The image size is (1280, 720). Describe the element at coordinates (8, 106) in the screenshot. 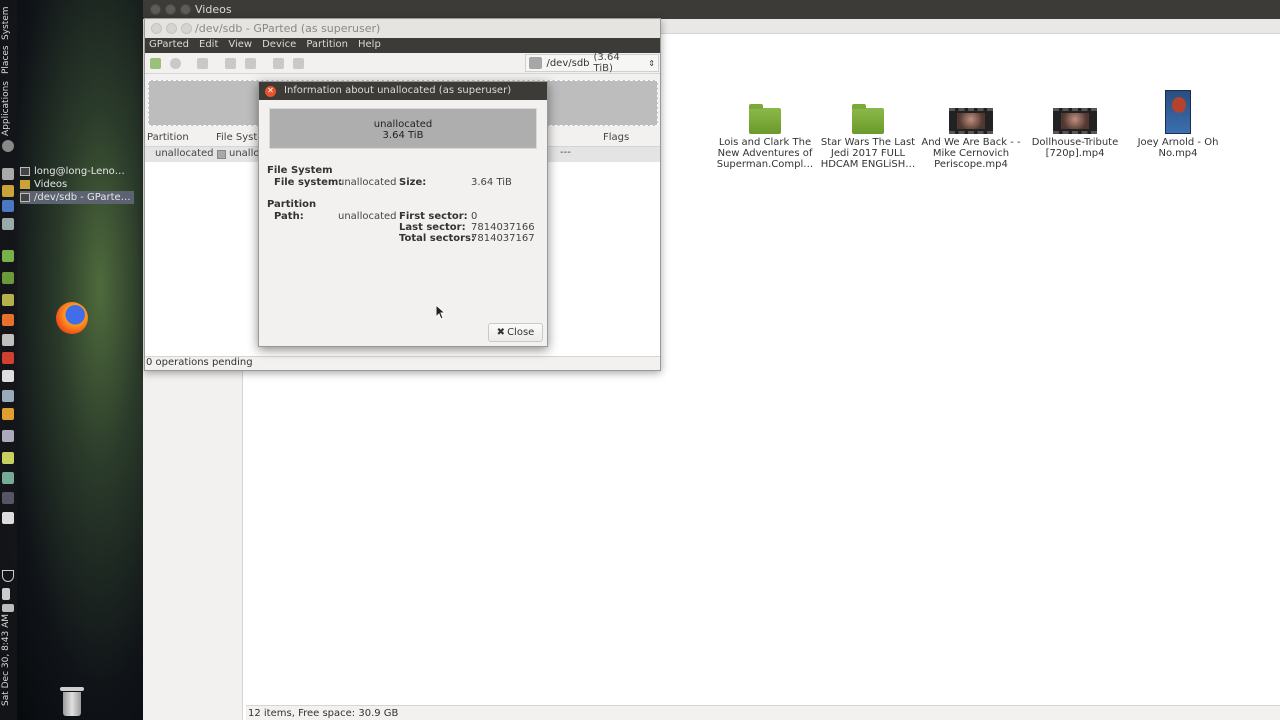

I see `applications-menu: Applications` at that location.